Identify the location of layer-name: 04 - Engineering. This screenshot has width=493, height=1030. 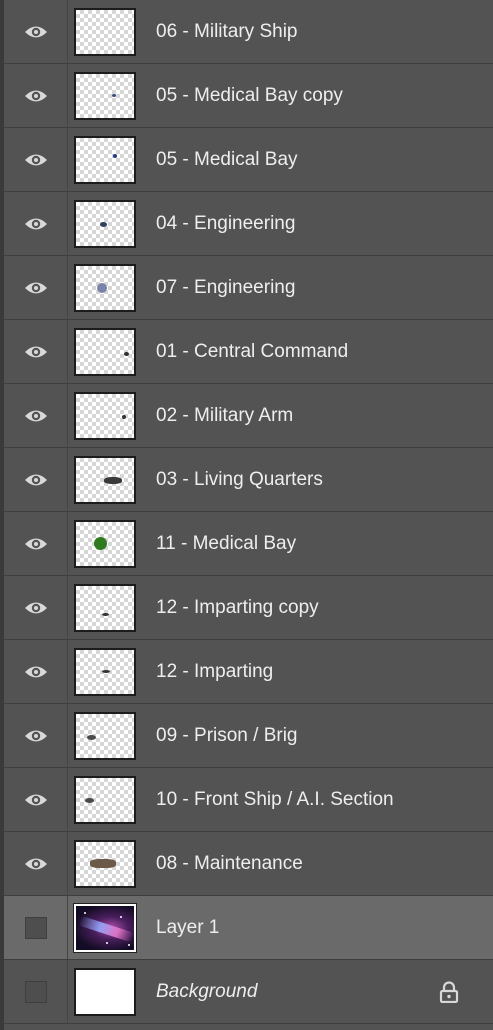
(225, 224).